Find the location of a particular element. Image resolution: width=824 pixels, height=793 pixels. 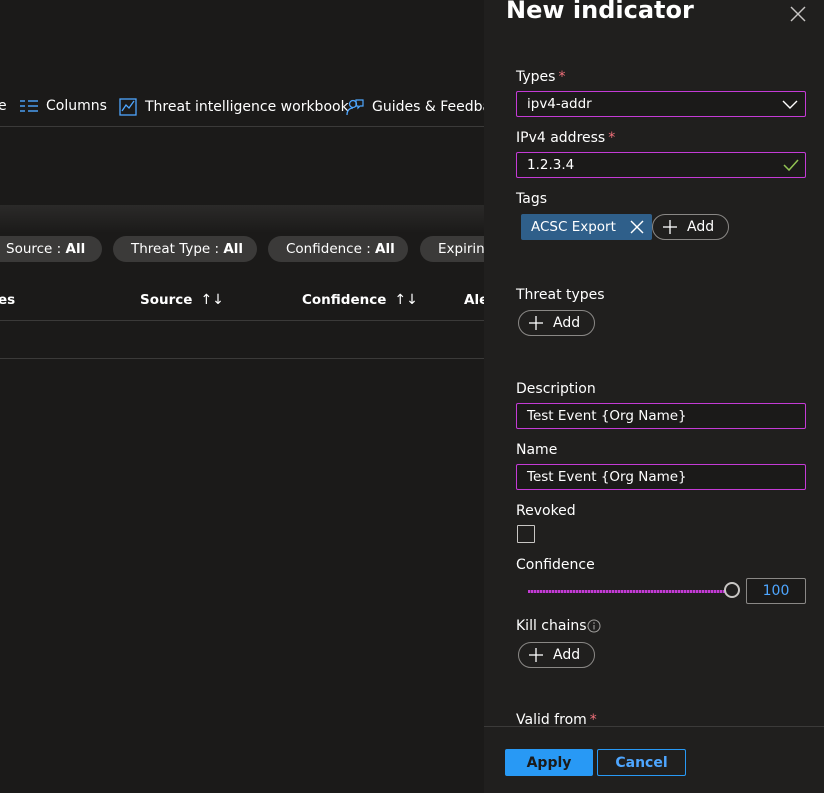

columns-button: Columns is located at coordinates (63, 106).